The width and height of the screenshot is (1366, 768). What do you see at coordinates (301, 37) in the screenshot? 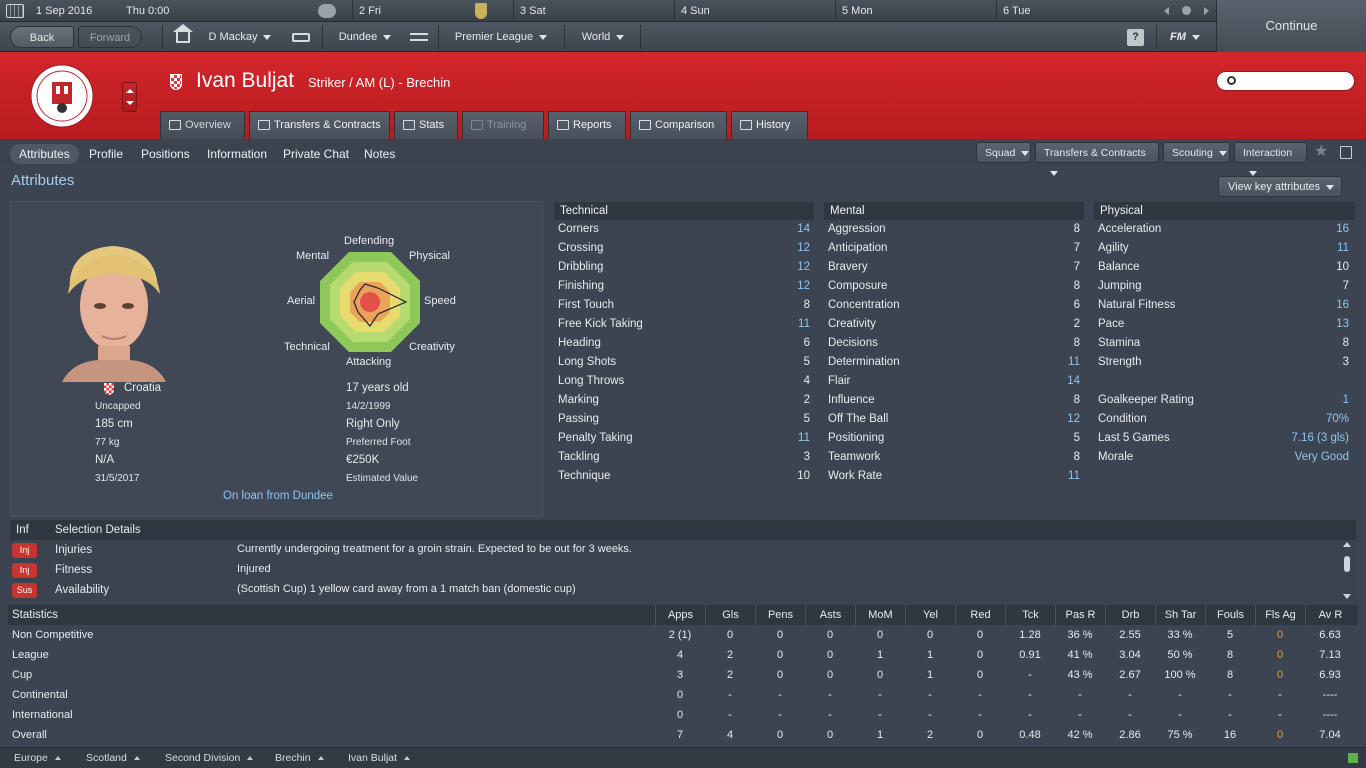
I see `inbox-icon` at bounding box center [301, 37].